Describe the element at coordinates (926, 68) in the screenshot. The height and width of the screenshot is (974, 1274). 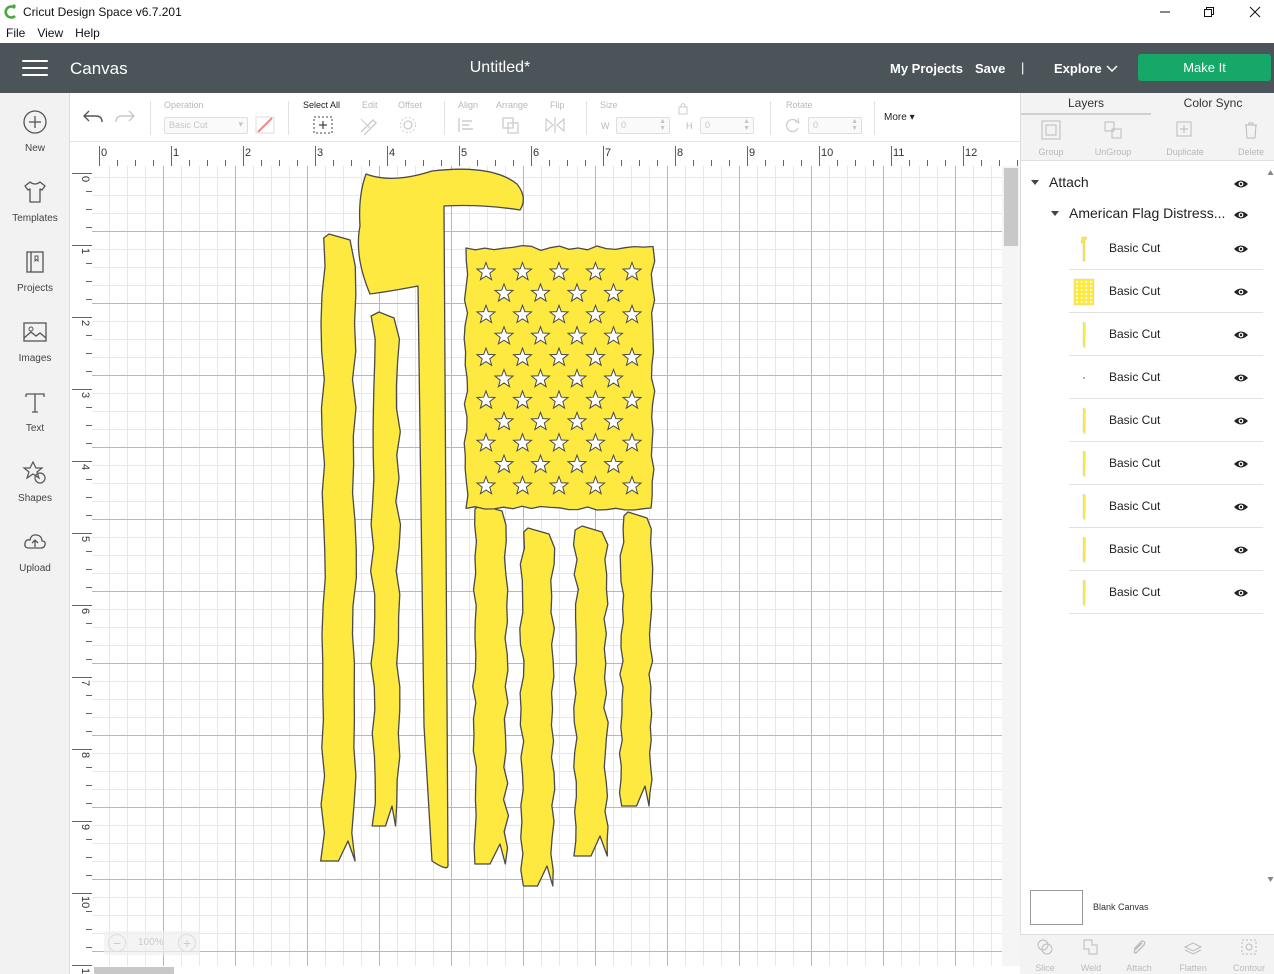
I see `my-projects-link: My Projects` at that location.